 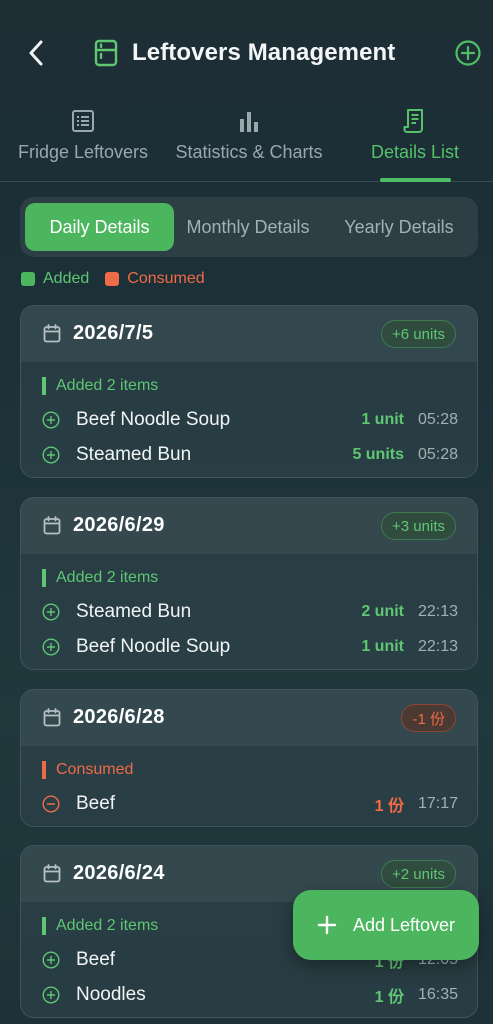 What do you see at coordinates (119, 717) in the screenshot?
I see `day-date: 2026/6/28` at bounding box center [119, 717].